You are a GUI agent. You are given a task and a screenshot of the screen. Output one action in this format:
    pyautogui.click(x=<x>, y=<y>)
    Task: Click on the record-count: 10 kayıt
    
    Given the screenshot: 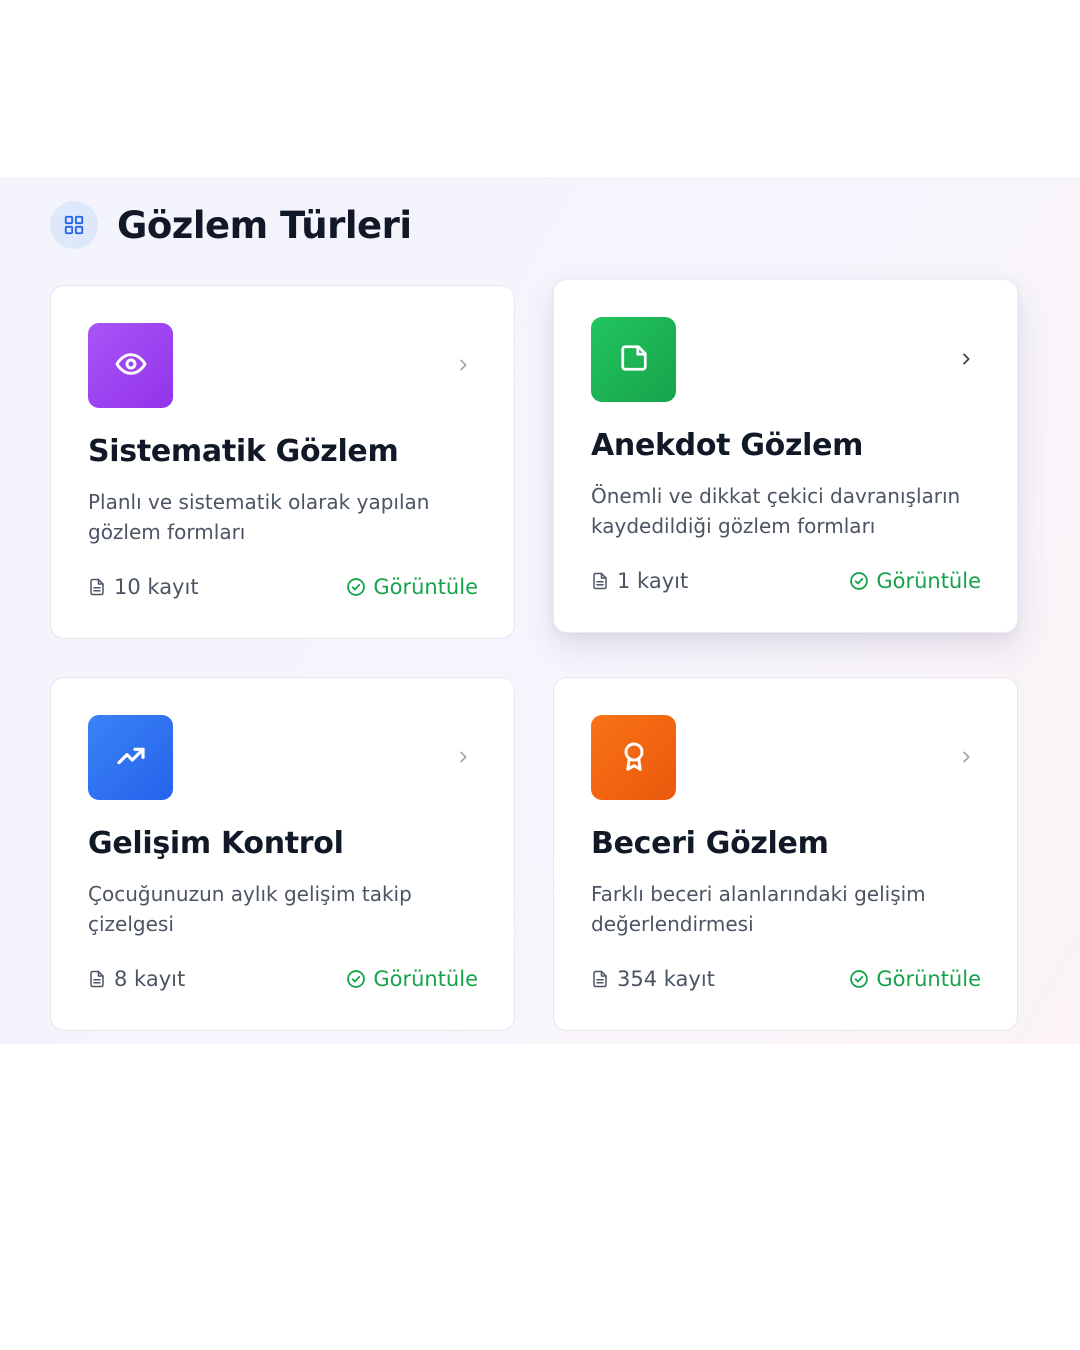 What is the action you would take?
    pyautogui.click(x=143, y=587)
    